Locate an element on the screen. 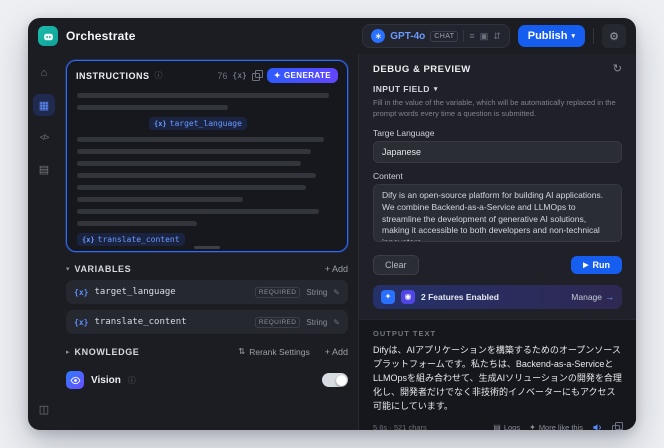 This screenshot has width=664, height=448. instructions-title: INSTRUCTIONS is located at coordinates (113, 75).